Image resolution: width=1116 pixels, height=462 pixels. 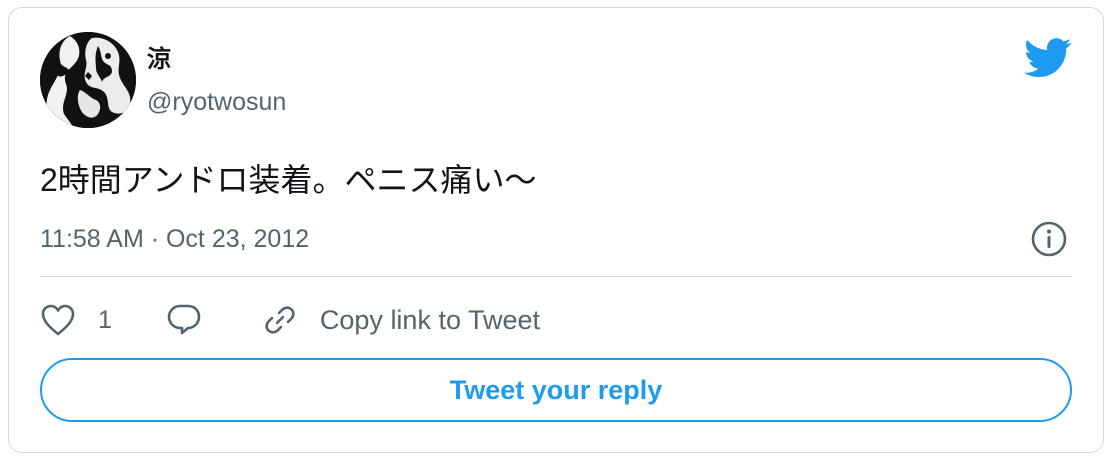 I want to click on author-handle: @ryotwosun, so click(x=216, y=102).